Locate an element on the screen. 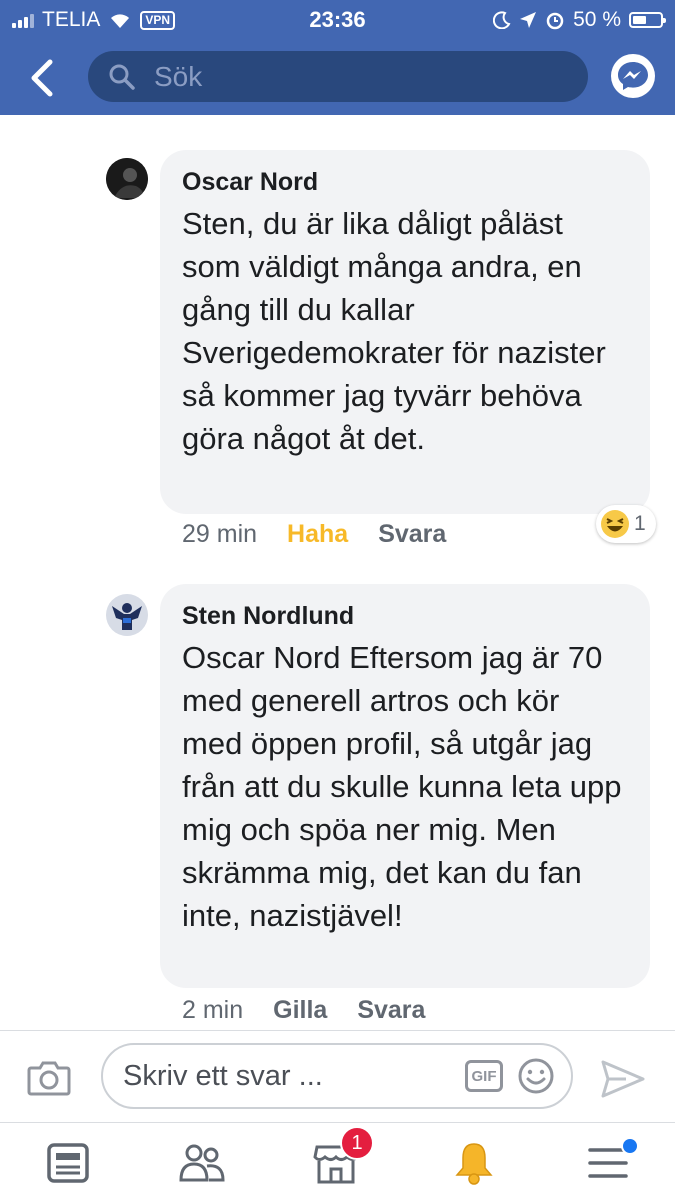 This screenshot has height=1201, width=675. top-bar: TELIA VPN 23:36 50 % Sök is located at coordinates (337, 57).